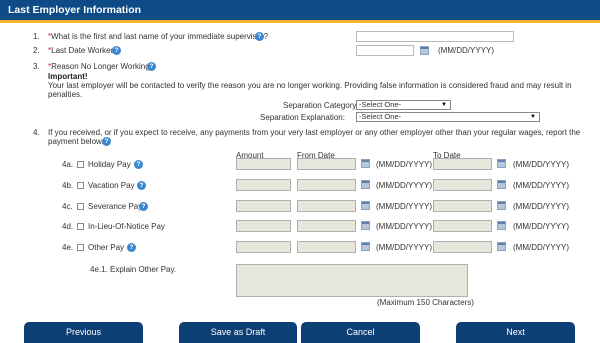 The image size is (600, 343). I want to click on save-as-draft-button: Save as Draft, so click(238, 332).